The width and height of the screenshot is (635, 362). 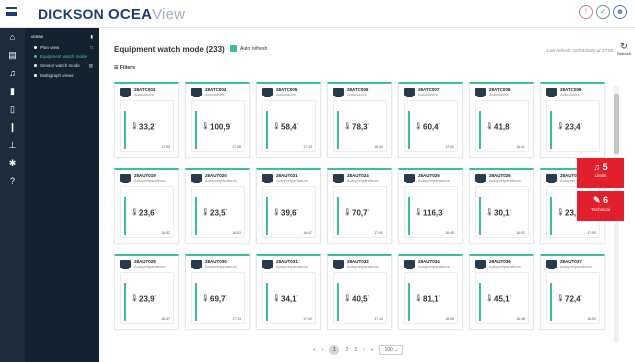 I want to click on settings-icon: ✱, so click(x=12, y=163).